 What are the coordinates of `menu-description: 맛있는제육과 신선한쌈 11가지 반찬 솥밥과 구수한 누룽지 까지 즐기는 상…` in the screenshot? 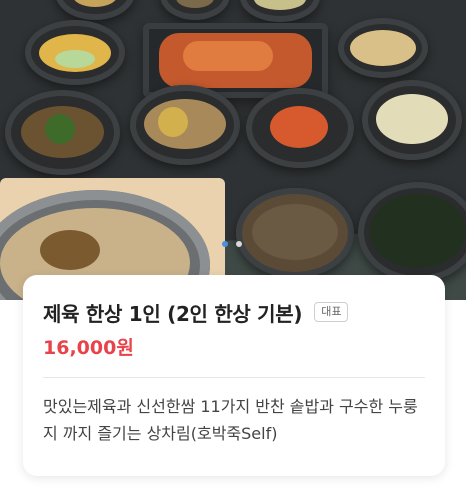 It's located at (230, 420).